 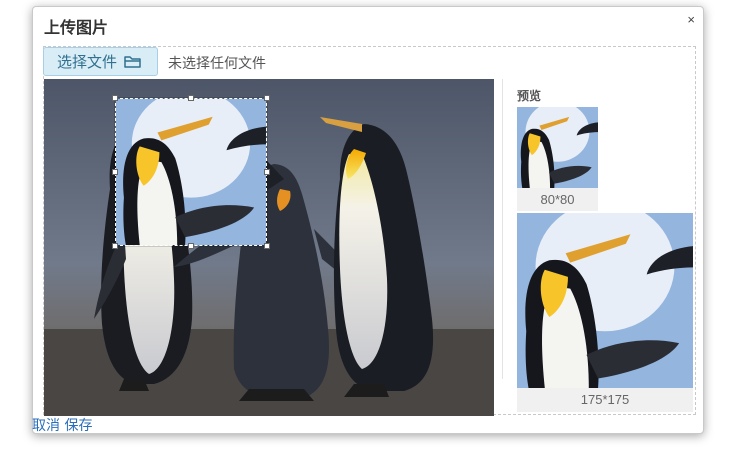 I want to click on crop-selection-box, so click(x=191, y=172).